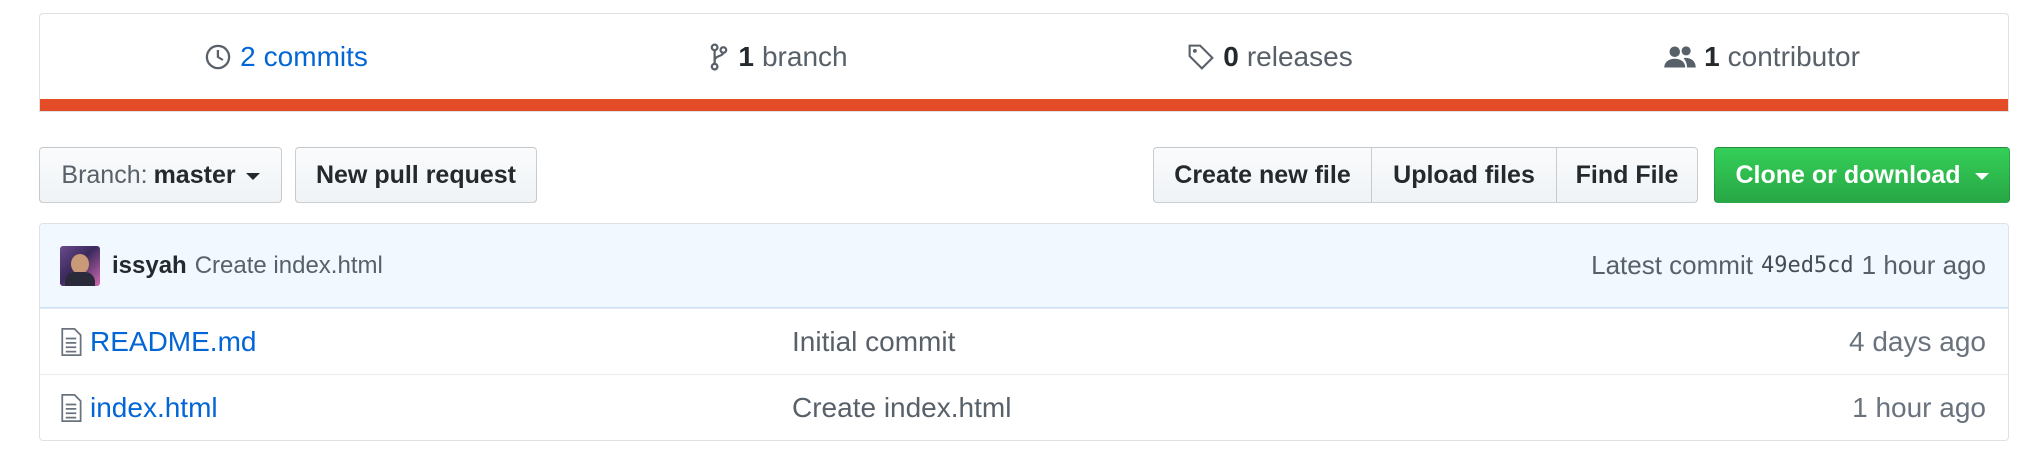 The width and height of the screenshot is (2024, 456). What do you see at coordinates (1917, 341) in the screenshot?
I see `file-age: 4 days ago` at bounding box center [1917, 341].